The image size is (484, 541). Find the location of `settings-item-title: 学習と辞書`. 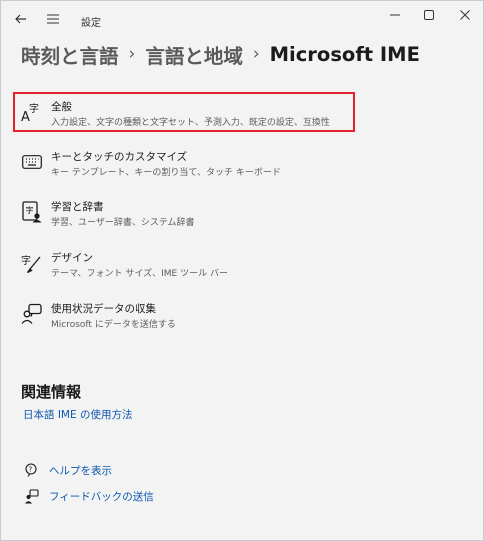

settings-item-title: 学習と辞書 is located at coordinates (77, 207).